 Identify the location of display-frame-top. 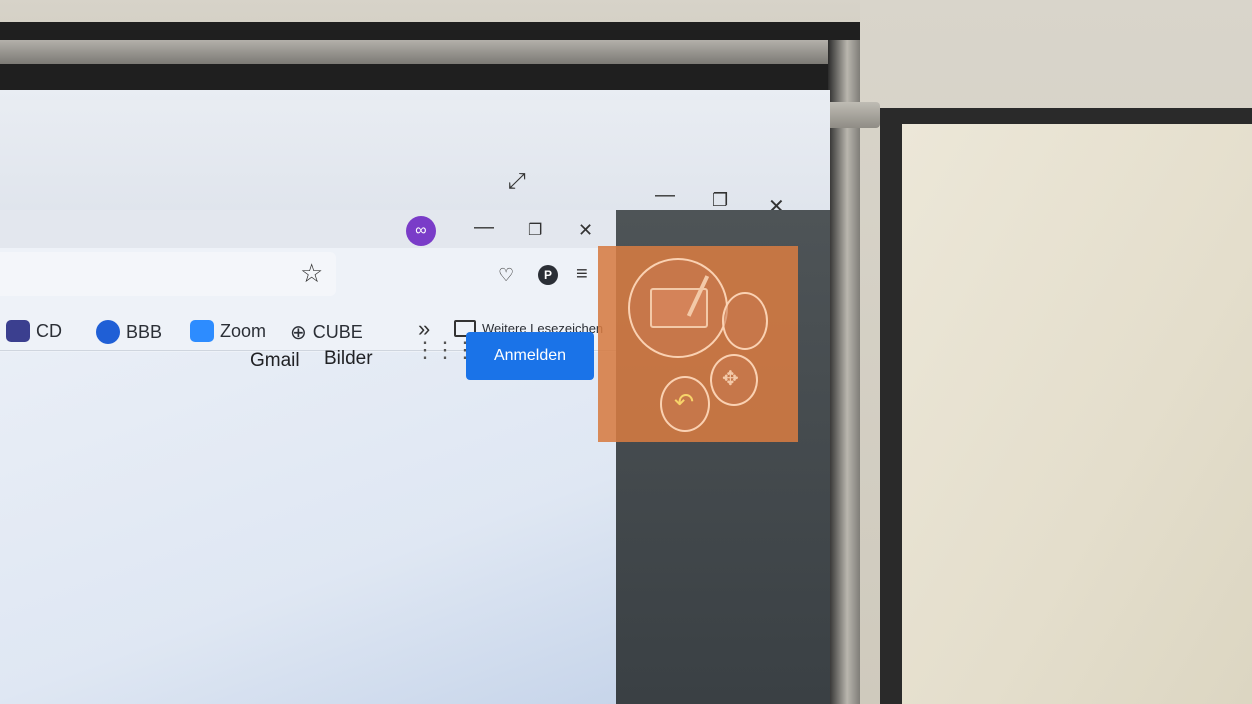
(420, 52).